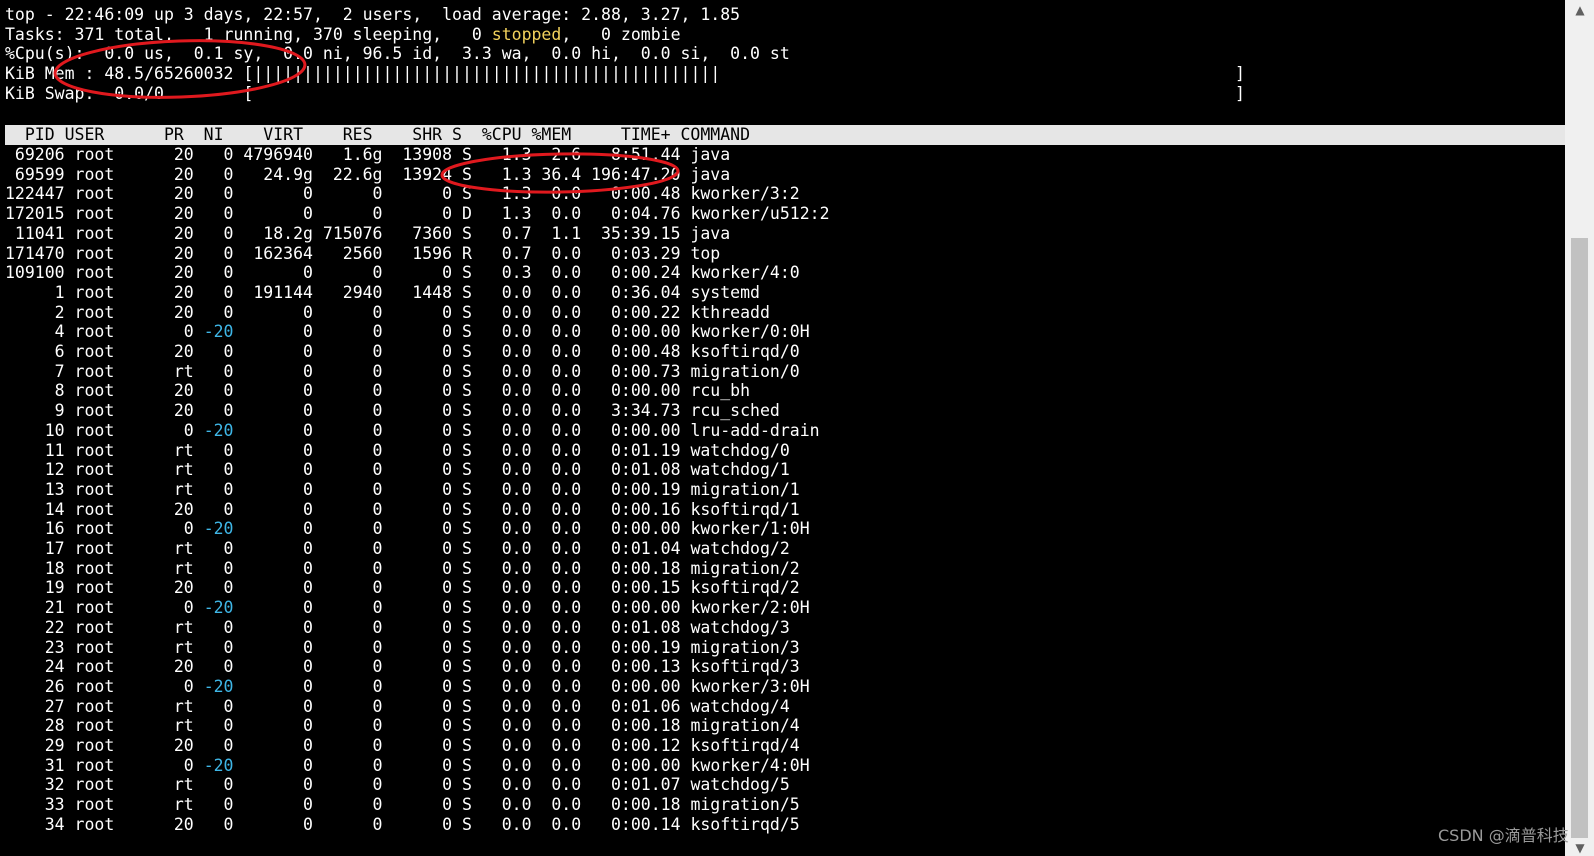  I want to click on row-pid-user-pr: 11041 root 20 0, so click(124, 233).